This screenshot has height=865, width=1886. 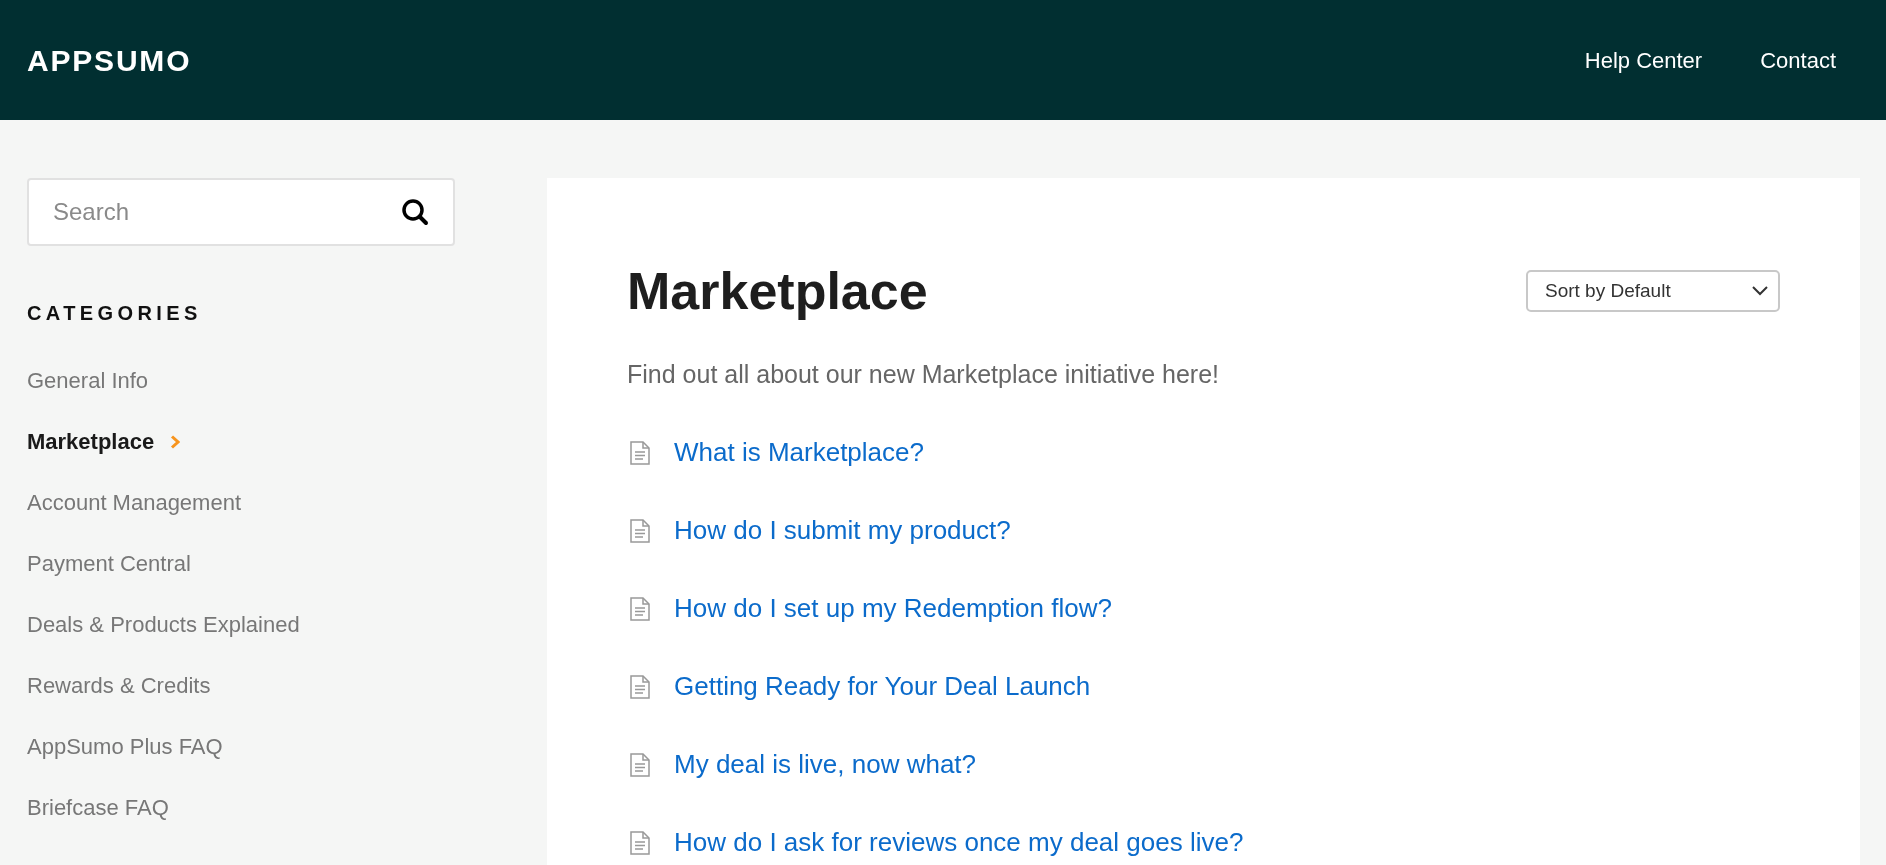 What do you see at coordinates (893, 608) in the screenshot?
I see `article-link: How do I set up my Redemption flow?` at bounding box center [893, 608].